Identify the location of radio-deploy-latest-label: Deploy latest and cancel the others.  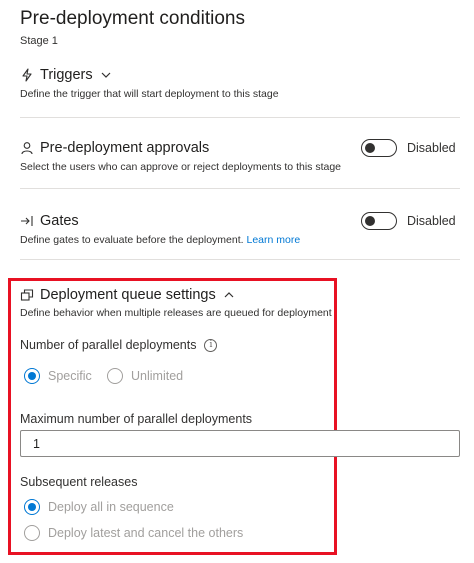
(146, 533).